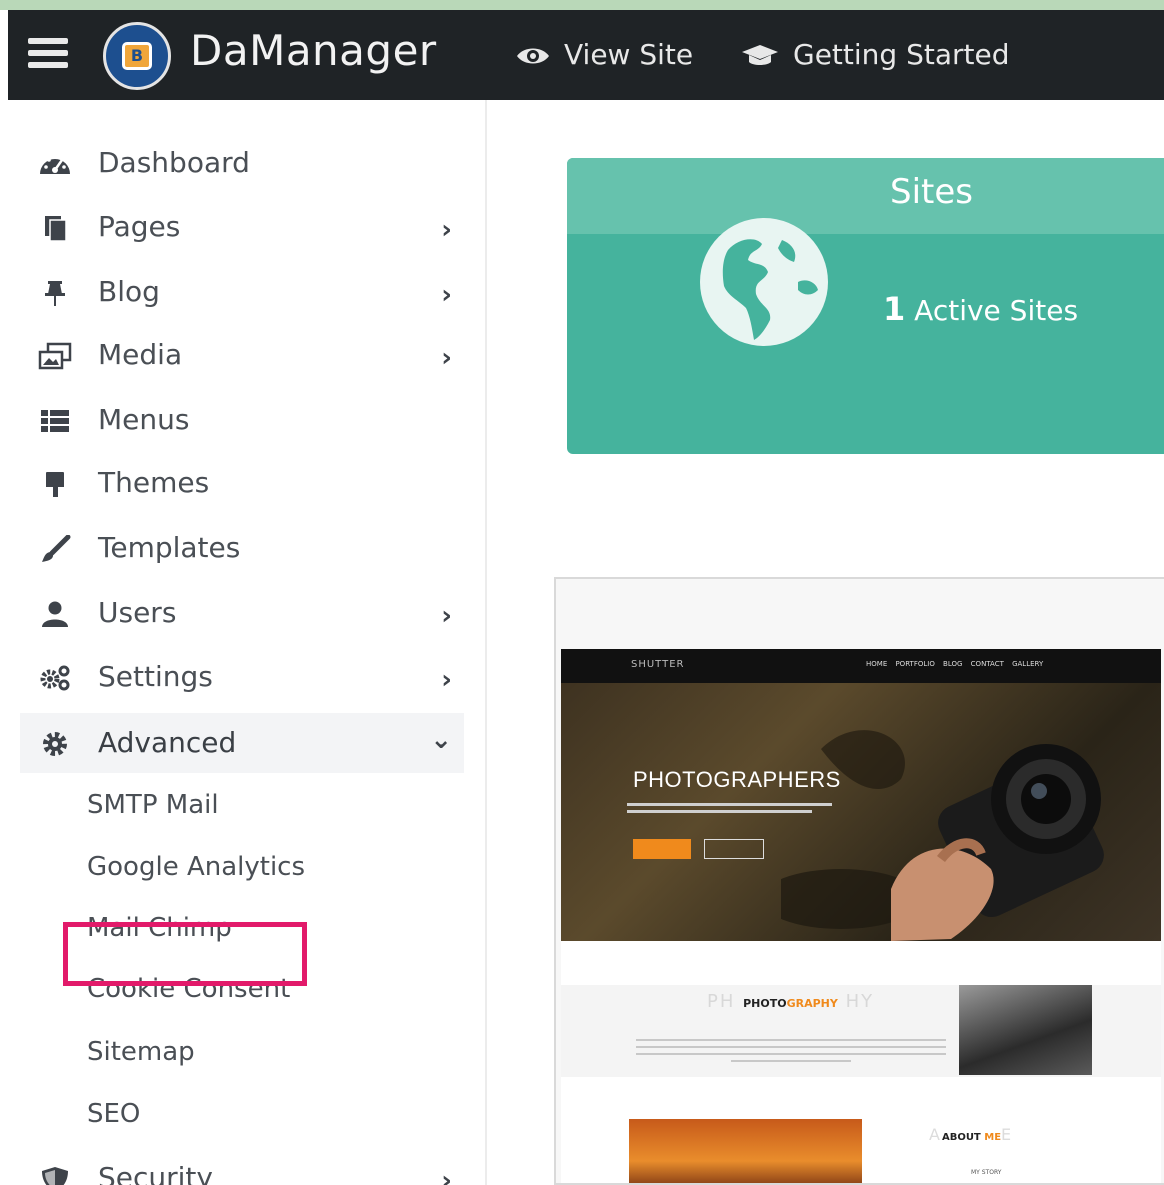  Describe the element at coordinates (242, 548) in the screenshot. I see `sidebar-item-templates: Templates` at that location.